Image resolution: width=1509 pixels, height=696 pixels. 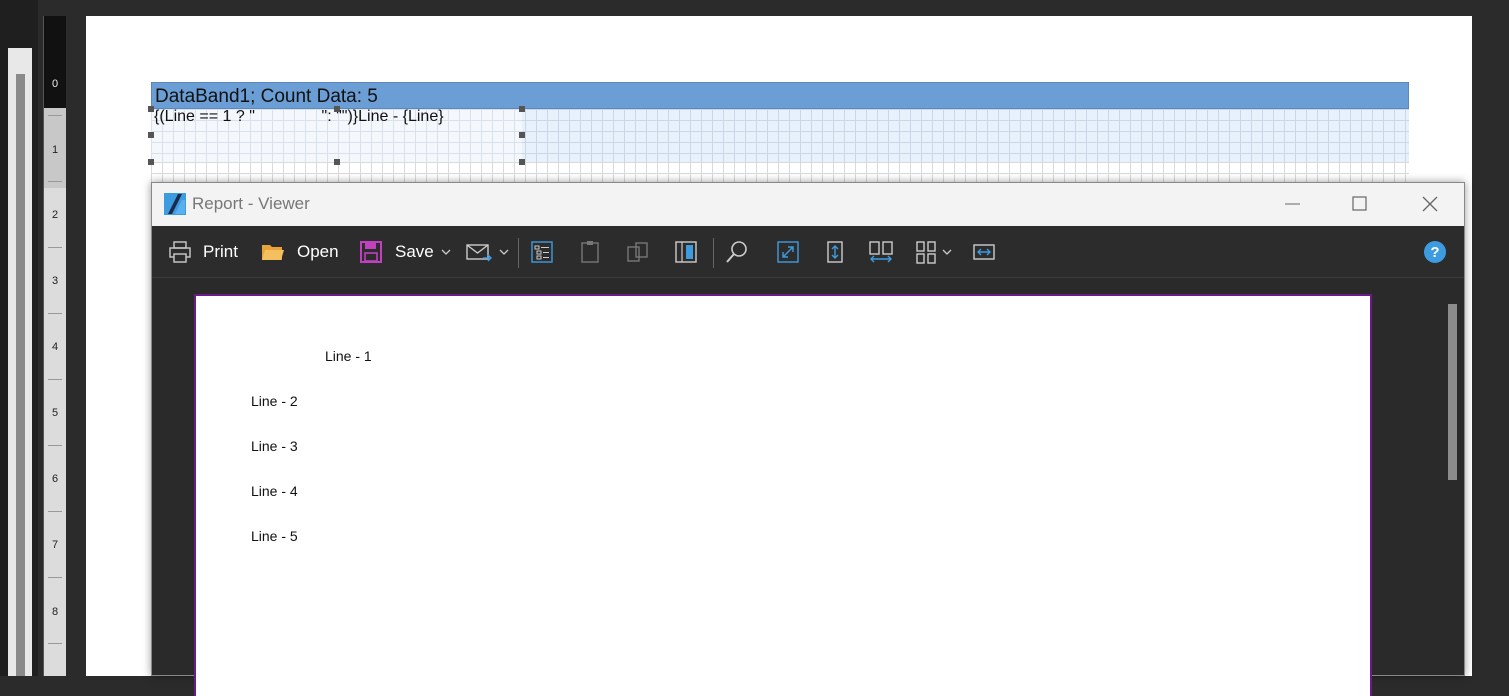 I want to click on viewer-title: Report - Viewer, so click(x=251, y=203).